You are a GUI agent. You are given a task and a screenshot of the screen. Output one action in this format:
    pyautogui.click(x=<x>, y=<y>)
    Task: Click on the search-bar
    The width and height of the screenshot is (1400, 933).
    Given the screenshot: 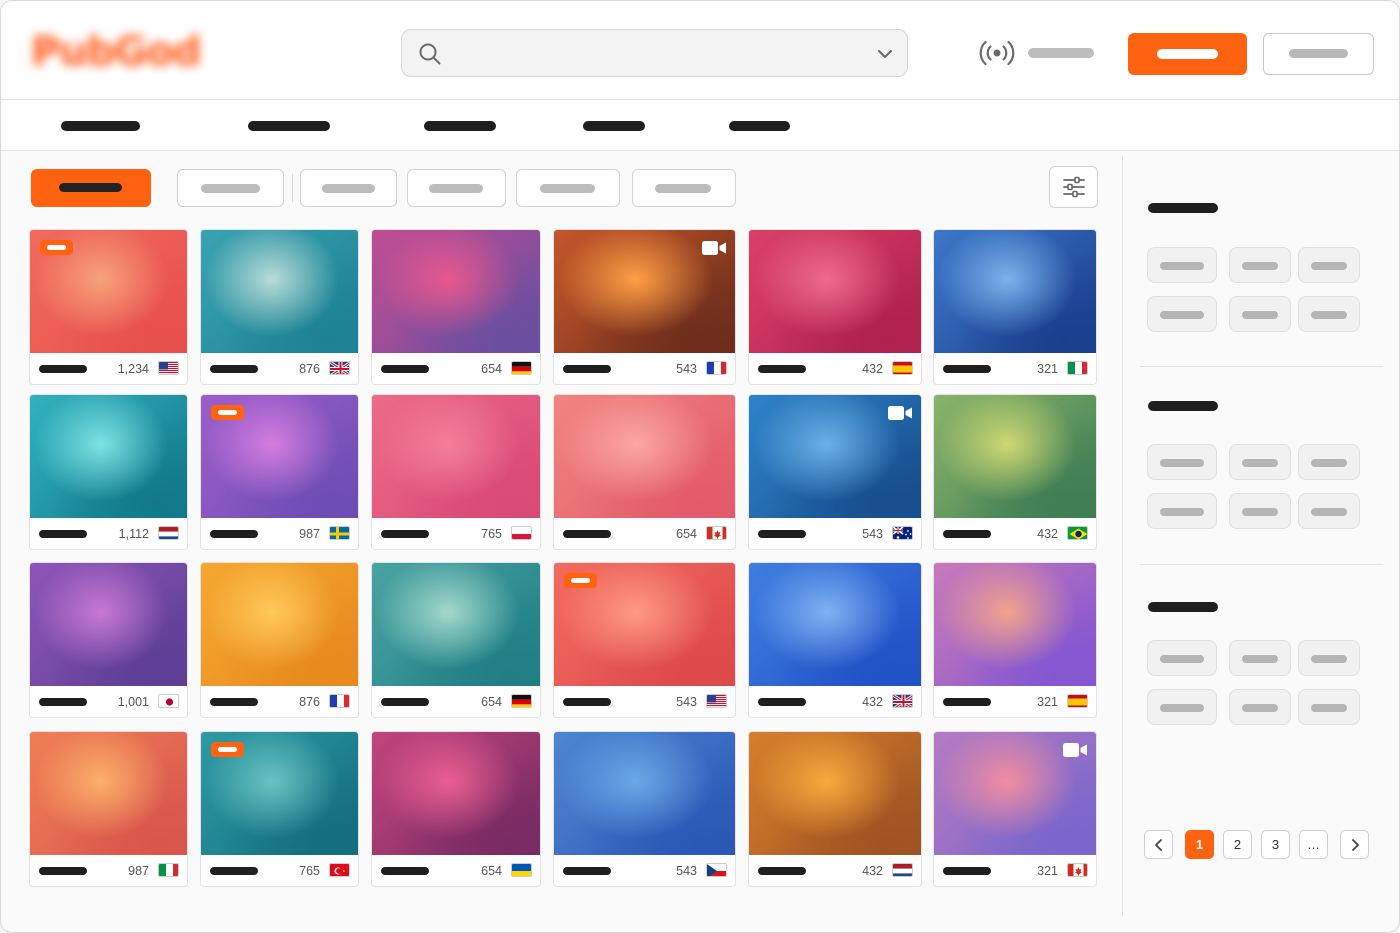 What is the action you would take?
    pyautogui.click(x=654, y=53)
    